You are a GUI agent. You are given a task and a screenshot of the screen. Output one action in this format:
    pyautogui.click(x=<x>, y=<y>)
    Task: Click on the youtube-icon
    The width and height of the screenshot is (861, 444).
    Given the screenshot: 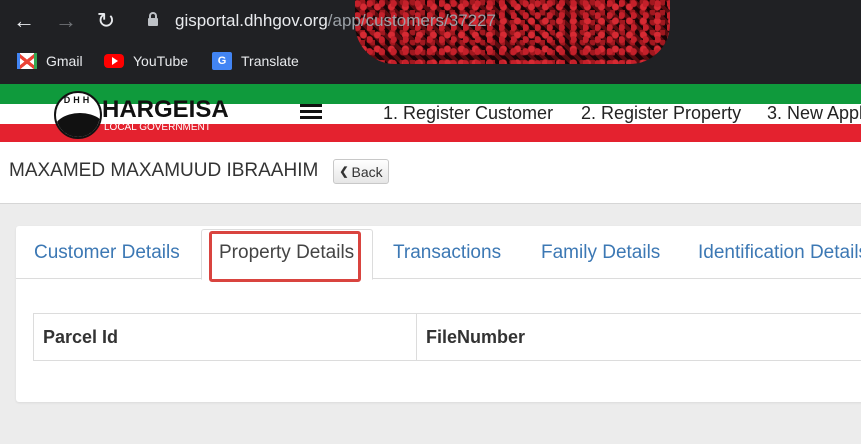 What is the action you would take?
    pyautogui.click(x=114, y=61)
    